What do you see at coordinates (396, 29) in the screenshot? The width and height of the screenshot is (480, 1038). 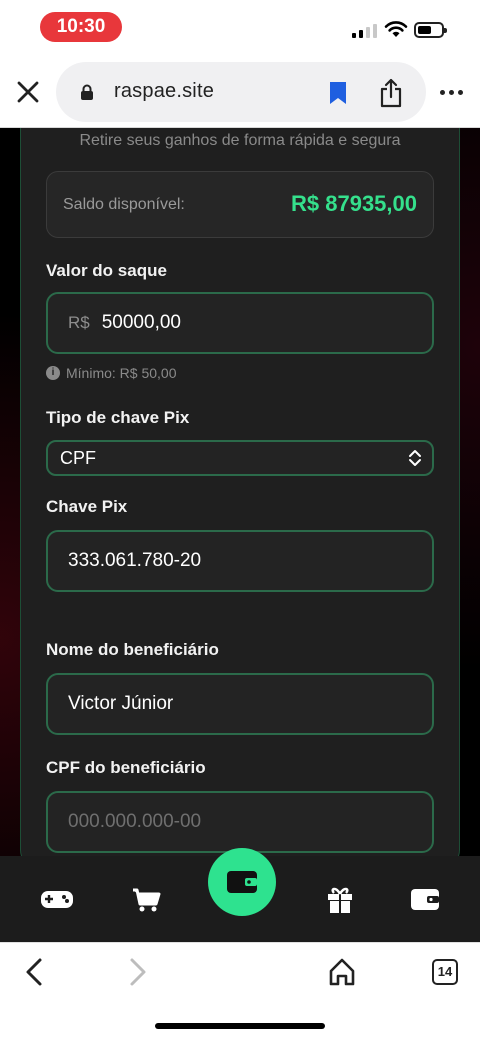 I see `wifi-icon` at bounding box center [396, 29].